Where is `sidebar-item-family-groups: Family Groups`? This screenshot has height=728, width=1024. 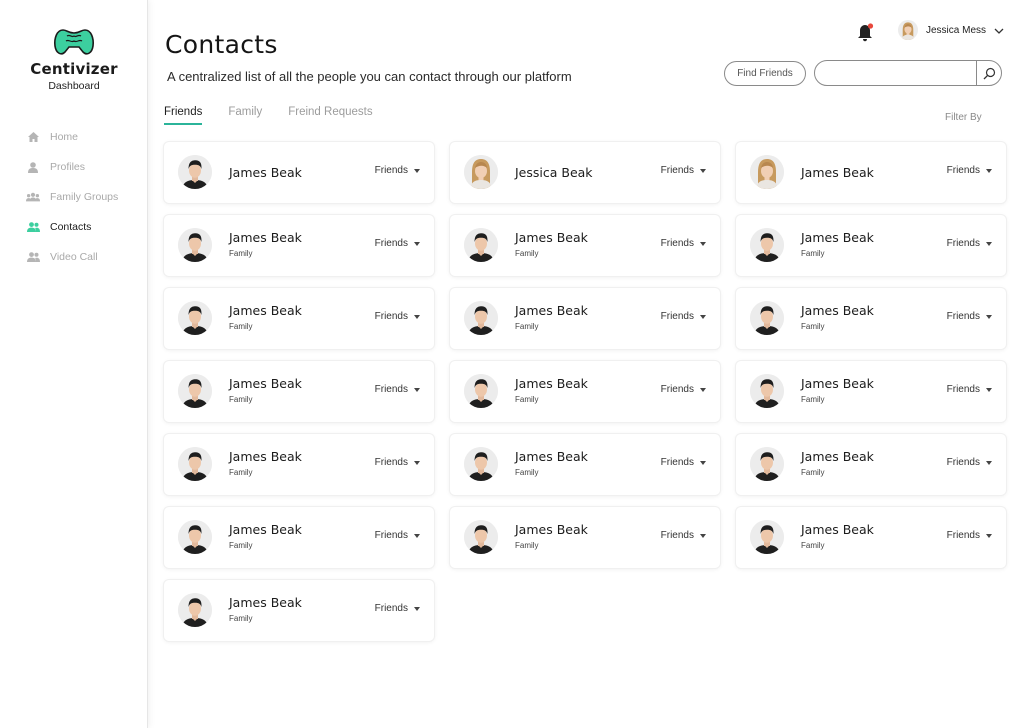 sidebar-item-family-groups: Family Groups is located at coordinates (74, 197).